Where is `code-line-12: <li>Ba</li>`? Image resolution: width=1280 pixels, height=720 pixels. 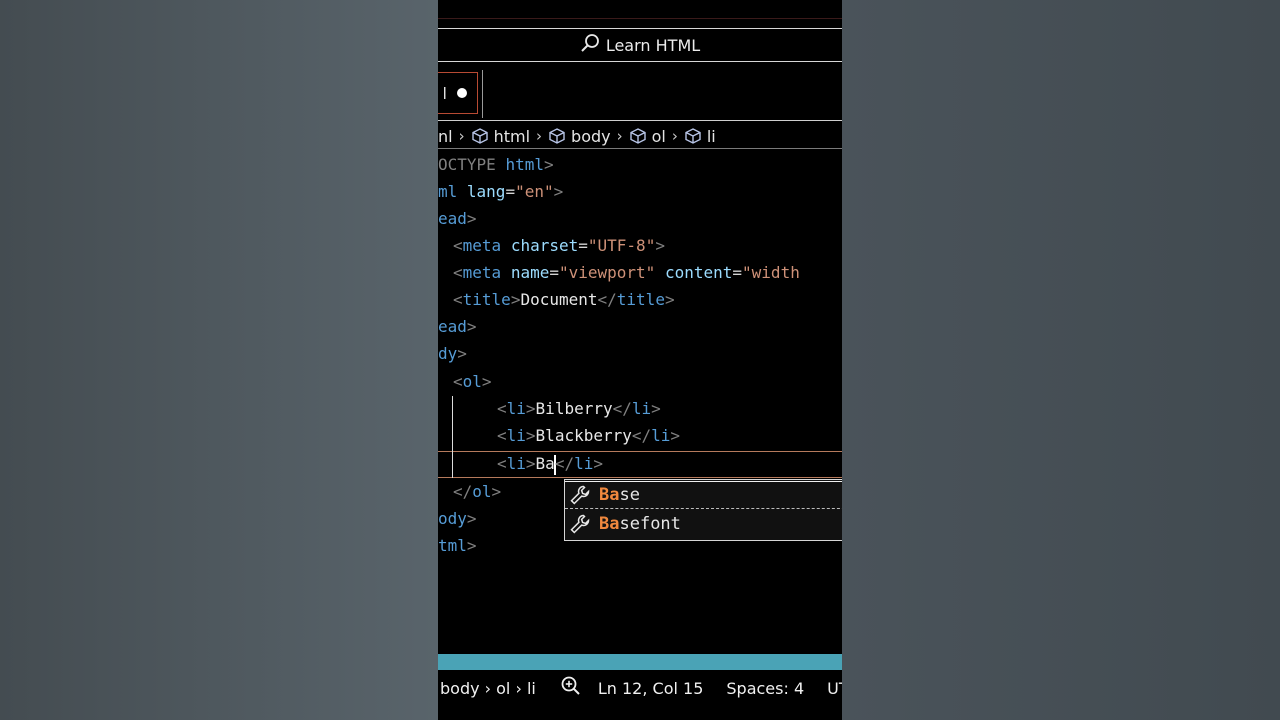 code-line-12: <li>Ba</li> is located at coordinates (550, 464).